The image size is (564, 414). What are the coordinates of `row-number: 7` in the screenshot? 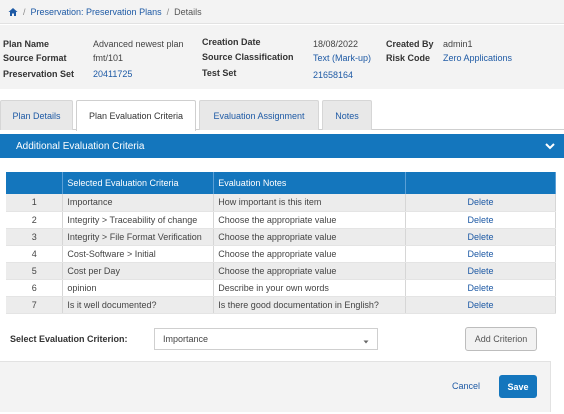 It's located at (35, 305).